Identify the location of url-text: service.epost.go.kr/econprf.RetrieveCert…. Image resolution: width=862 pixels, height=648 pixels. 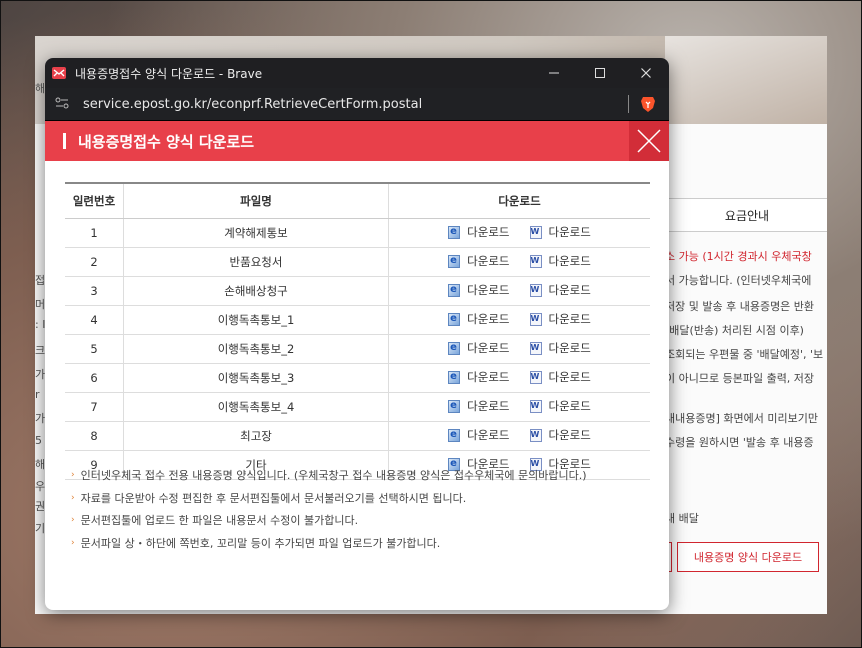
(355, 104).